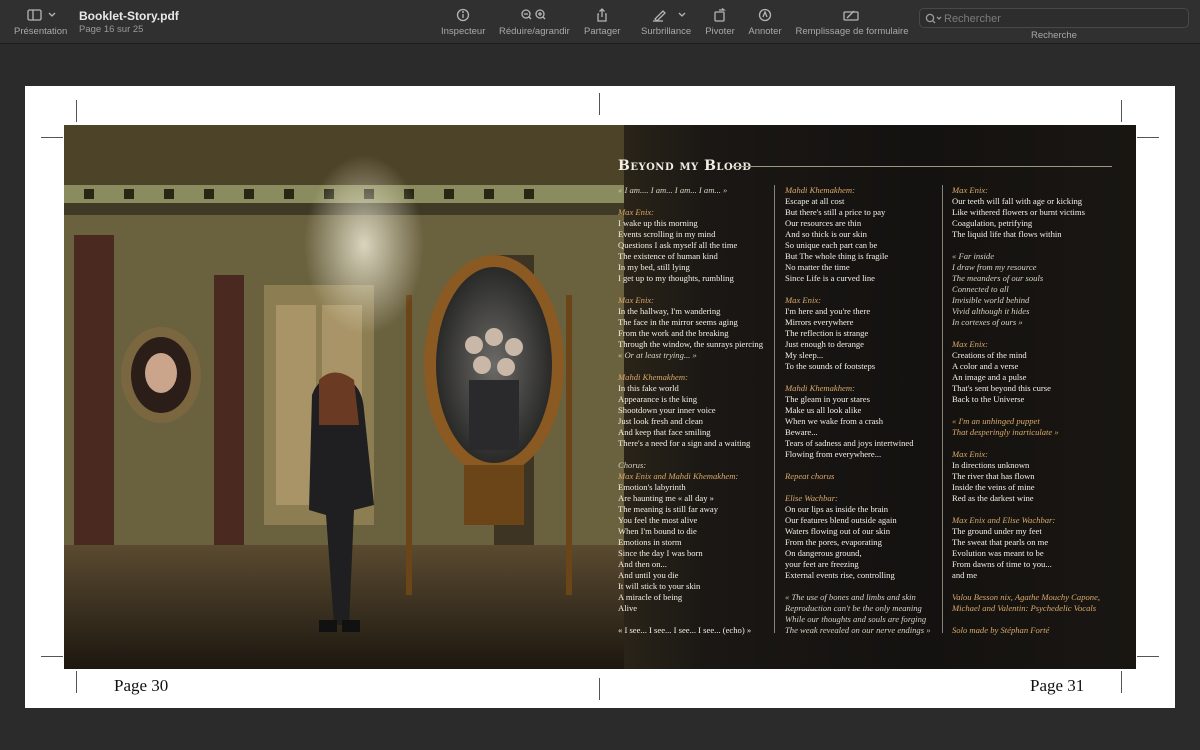 The width and height of the screenshot is (1200, 750). What do you see at coordinates (673, 333) in the screenshot?
I see `lyric-line: From the work and the breaking` at bounding box center [673, 333].